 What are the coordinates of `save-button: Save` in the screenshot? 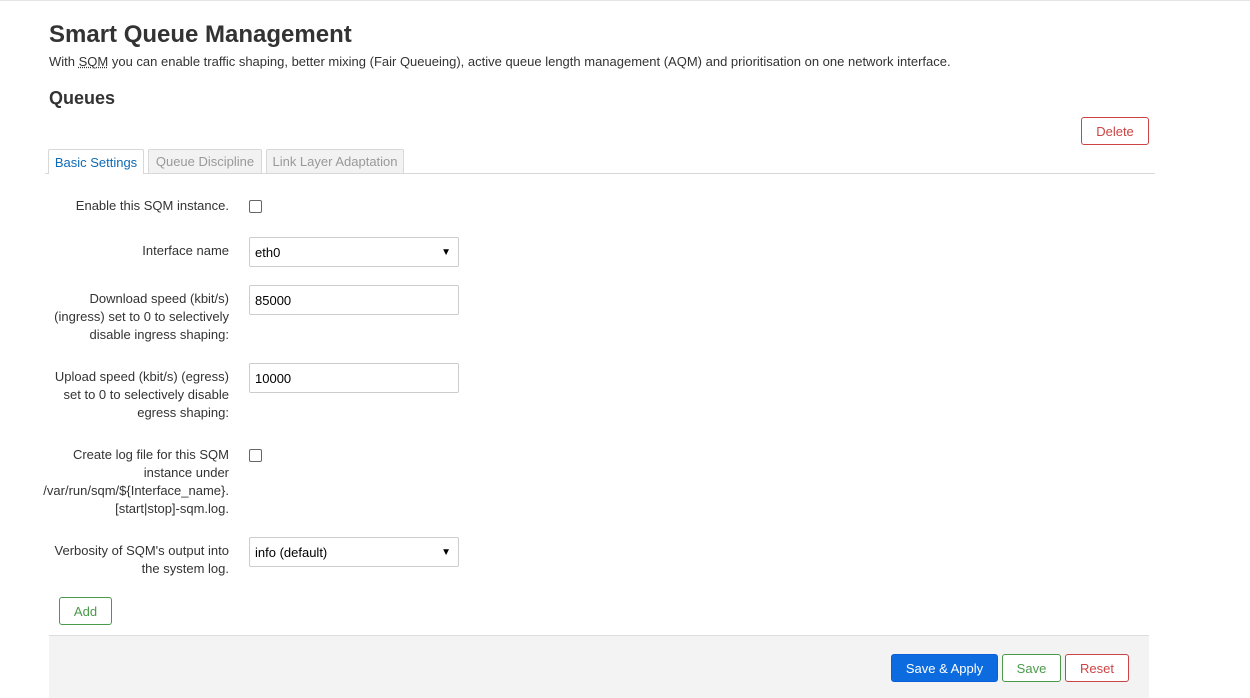 It's located at (1031, 668).